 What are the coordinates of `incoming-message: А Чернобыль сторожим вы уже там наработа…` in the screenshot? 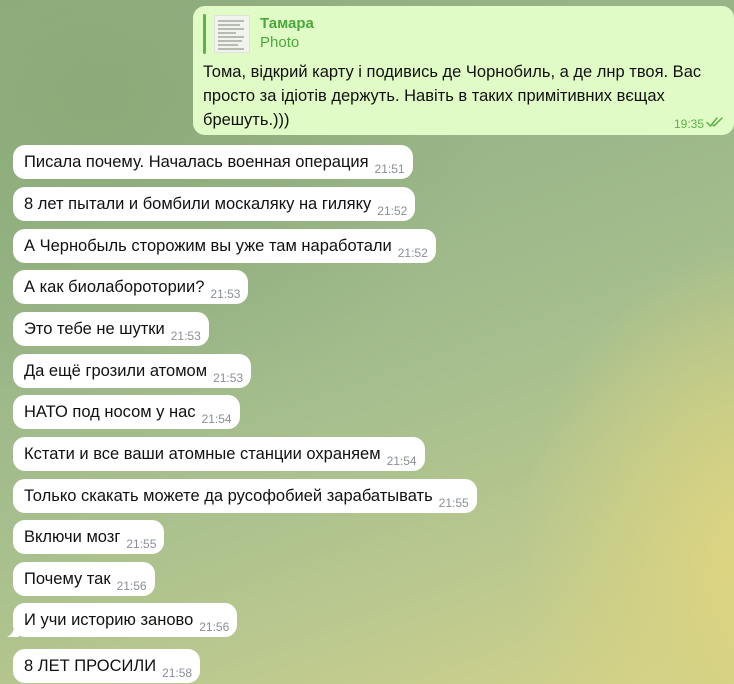 It's located at (224, 246).